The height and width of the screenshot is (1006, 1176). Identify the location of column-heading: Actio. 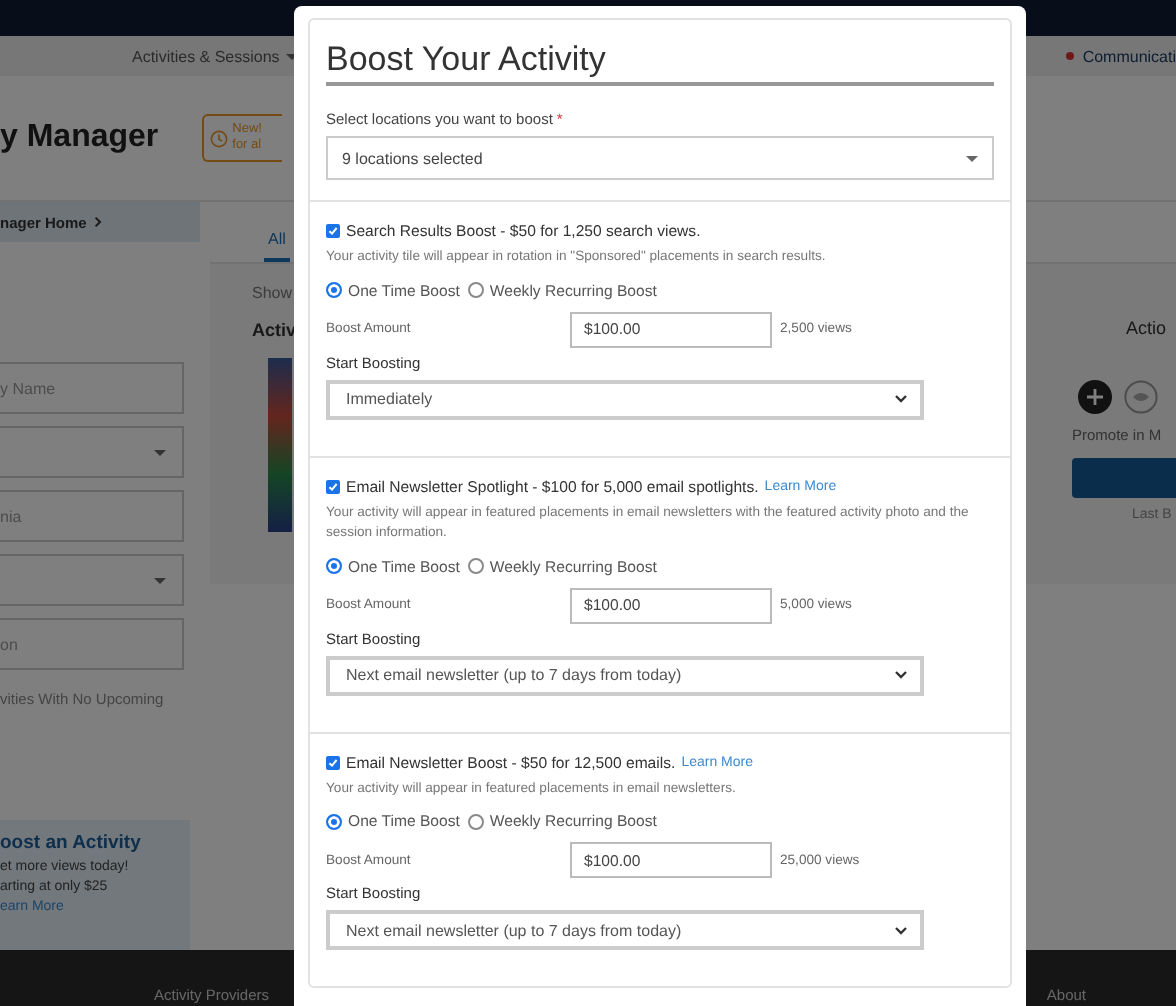
(1146, 328).